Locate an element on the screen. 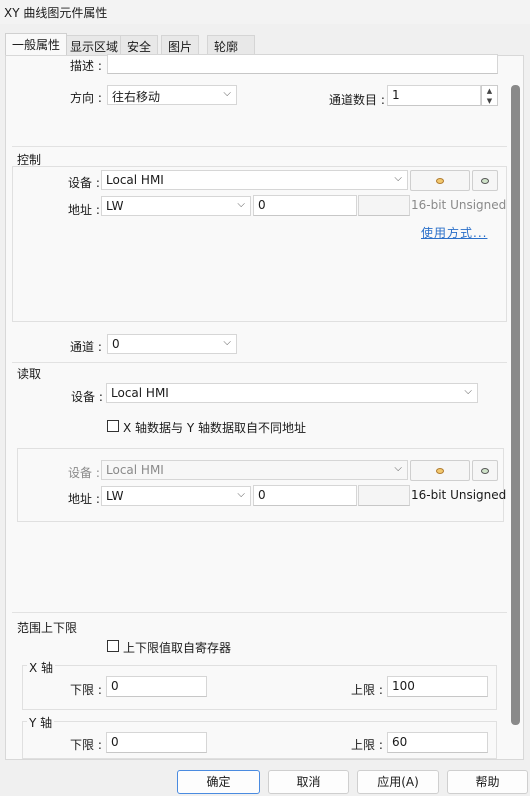 The height and width of the screenshot is (796, 530). sub-device-refresh-button is located at coordinates (485, 470).